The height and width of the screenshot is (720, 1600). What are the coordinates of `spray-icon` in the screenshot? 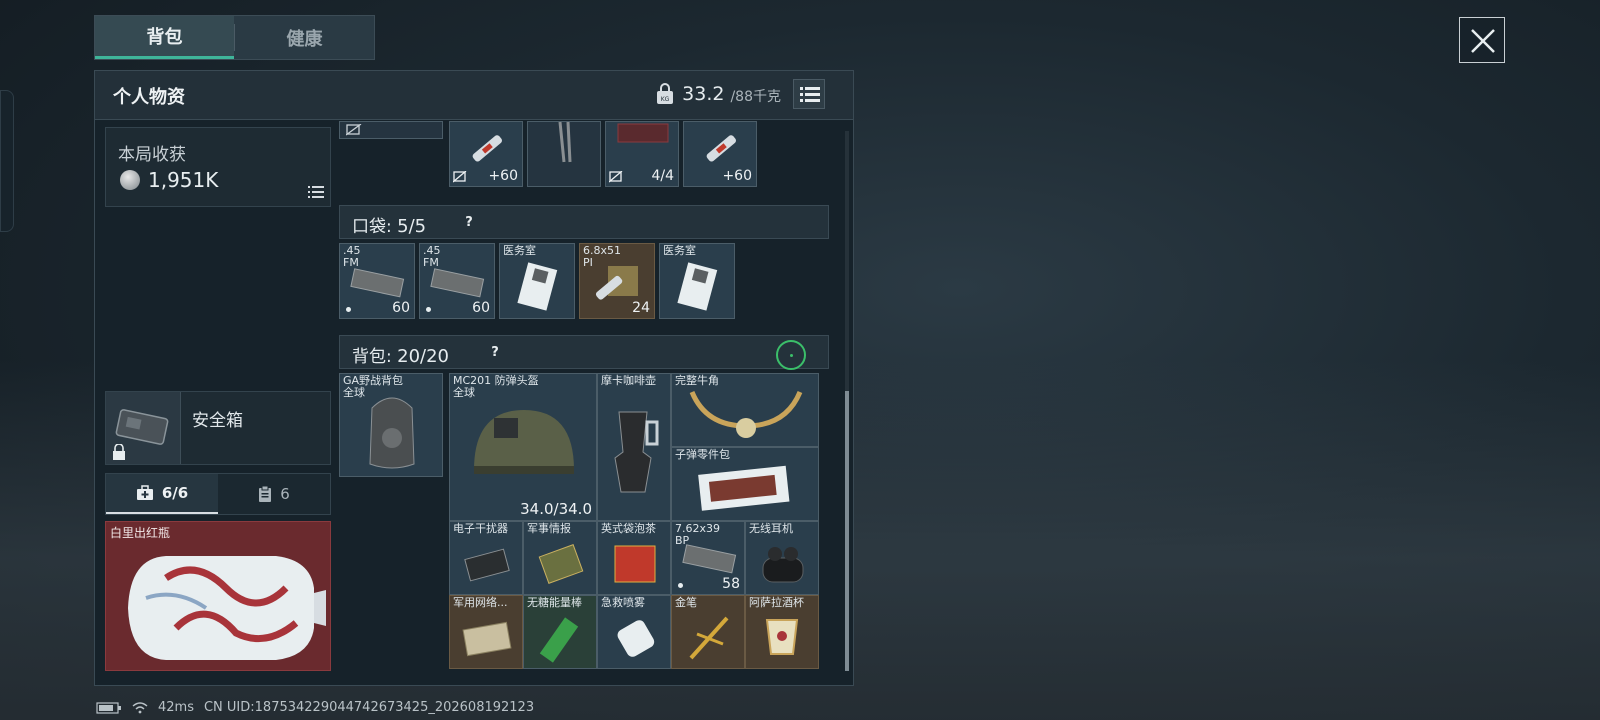 It's located at (636, 638).